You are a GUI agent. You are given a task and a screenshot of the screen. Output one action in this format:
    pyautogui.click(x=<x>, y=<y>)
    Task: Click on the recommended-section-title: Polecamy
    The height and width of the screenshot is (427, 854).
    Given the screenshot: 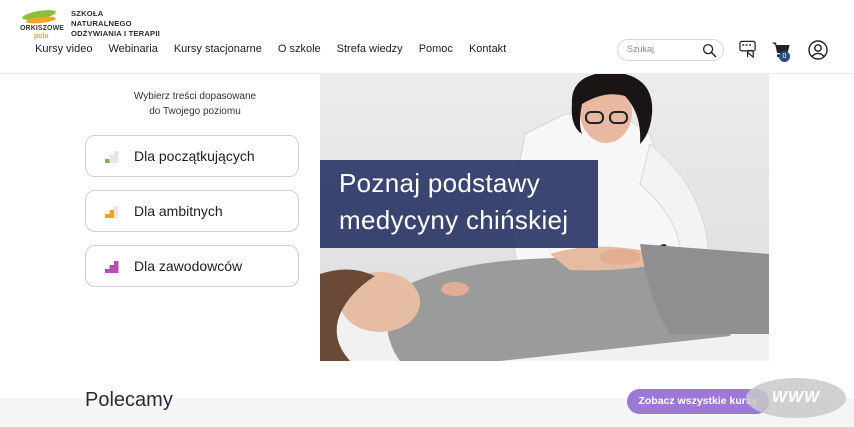 What is the action you would take?
    pyautogui.click(x=129, y=400)
    